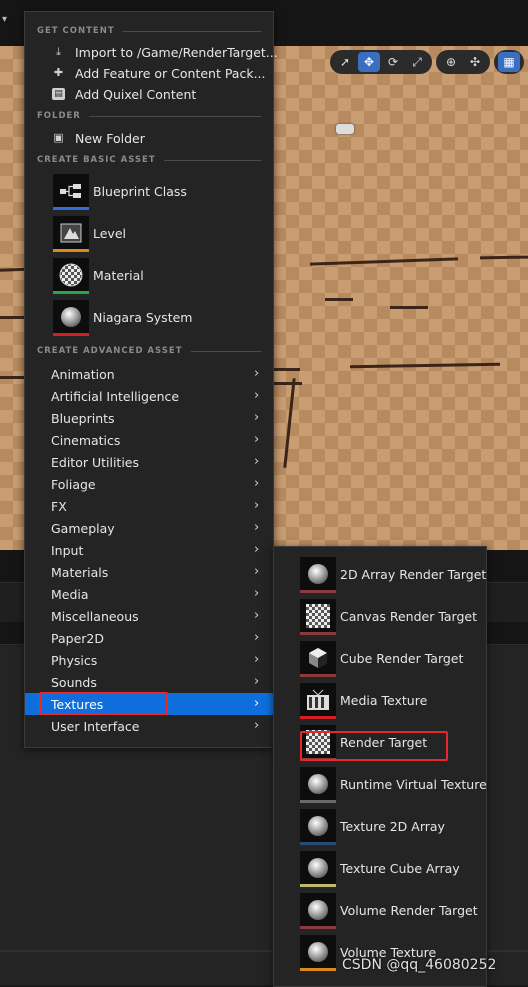  I want to click on cube-icon, so click(318, 657).